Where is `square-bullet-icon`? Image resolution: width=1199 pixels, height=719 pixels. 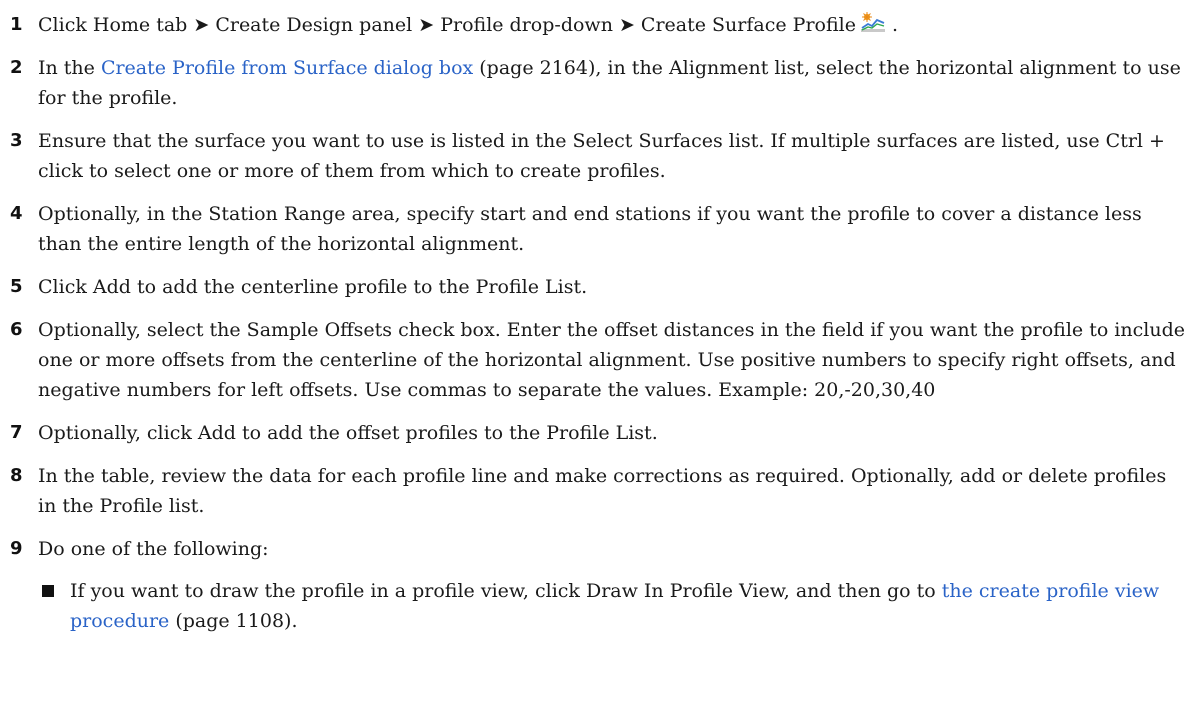
square-bullet-icon is located at coordinates (48, 591).